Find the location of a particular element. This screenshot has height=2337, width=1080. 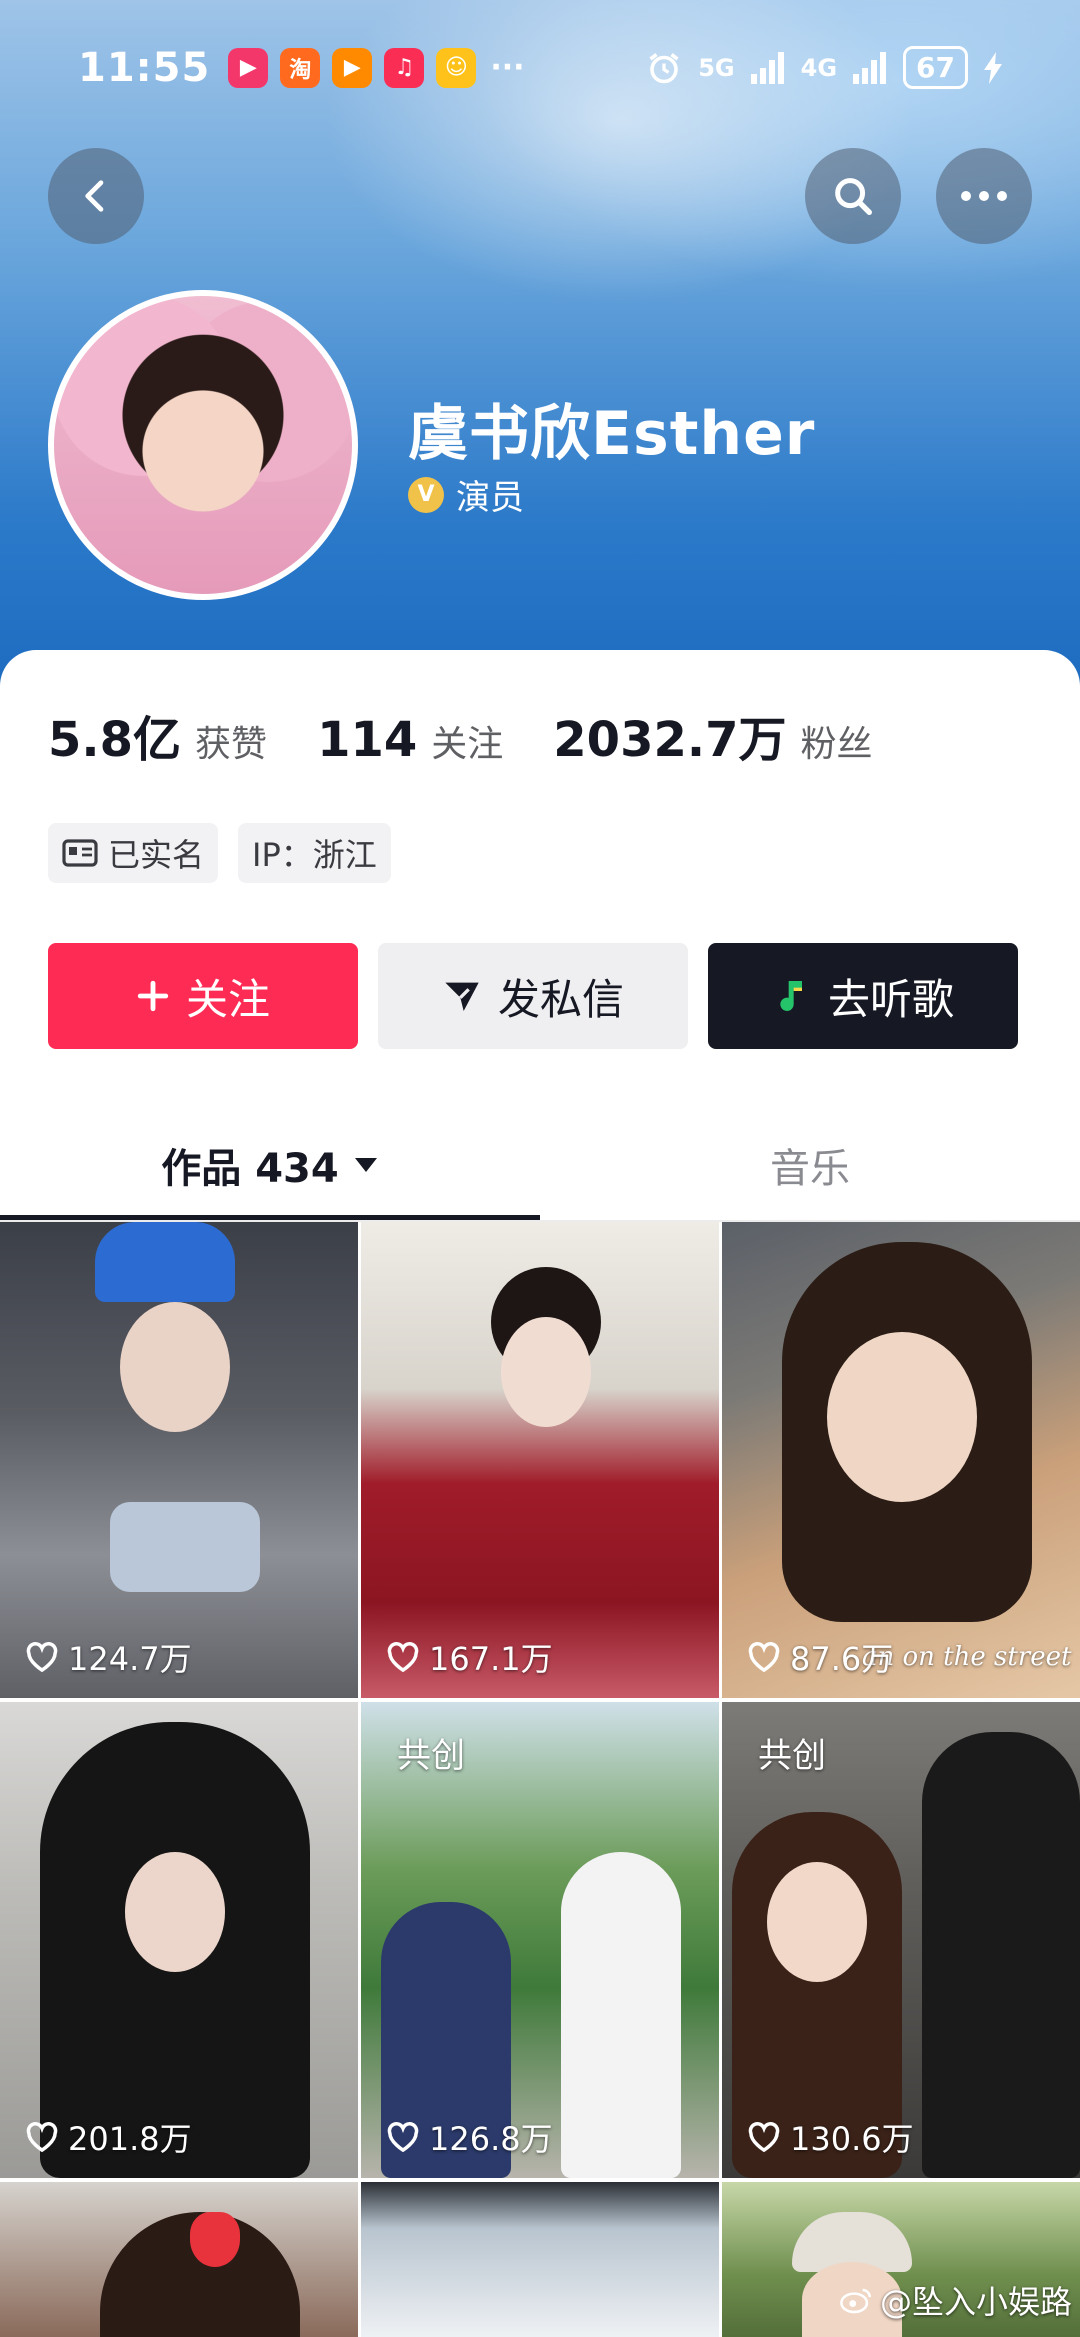

post-thumbnail: 167.1万 is located at coordinates (540, 1460).